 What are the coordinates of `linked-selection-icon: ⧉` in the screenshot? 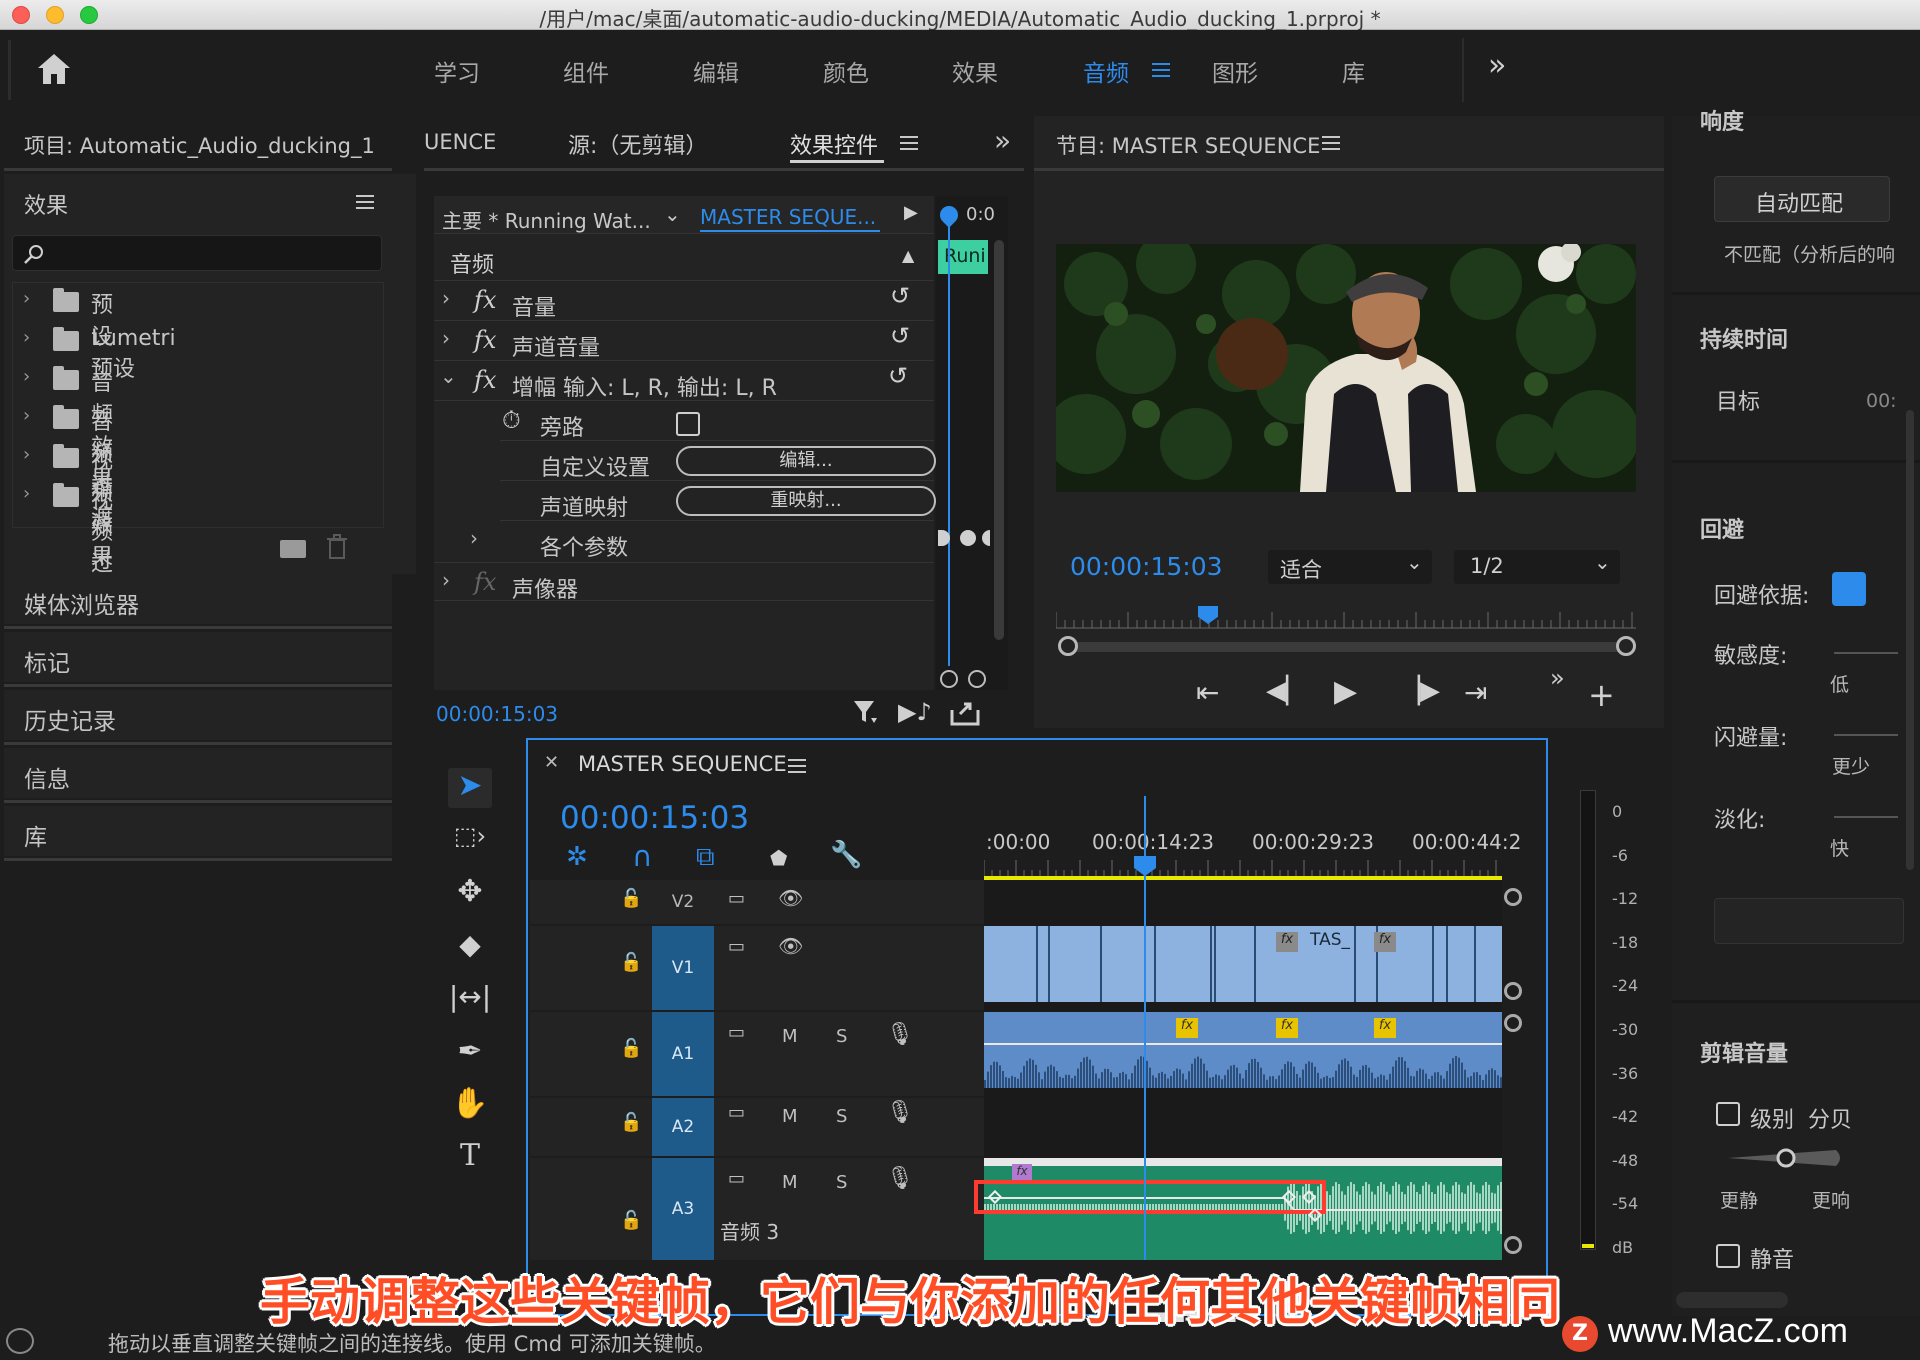 It's located at (705, 857).